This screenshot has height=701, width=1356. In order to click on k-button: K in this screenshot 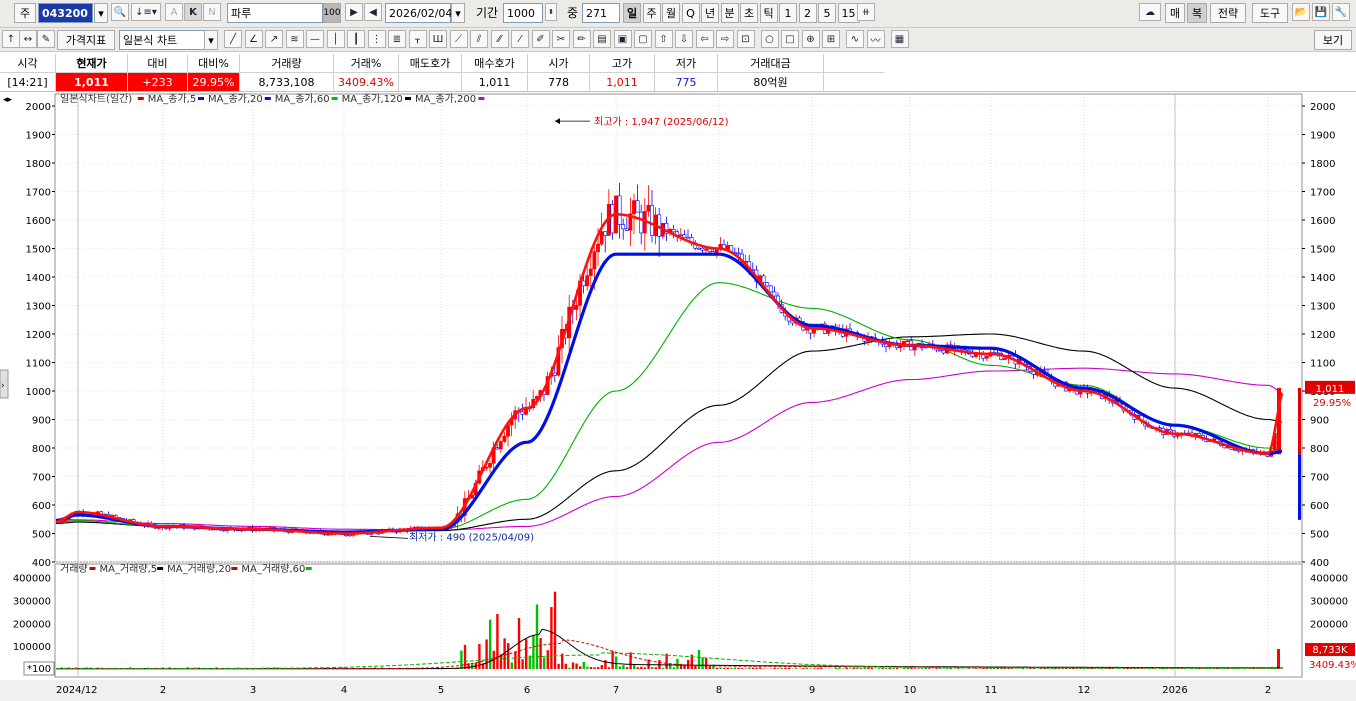, I will do `click(193, 12)`.